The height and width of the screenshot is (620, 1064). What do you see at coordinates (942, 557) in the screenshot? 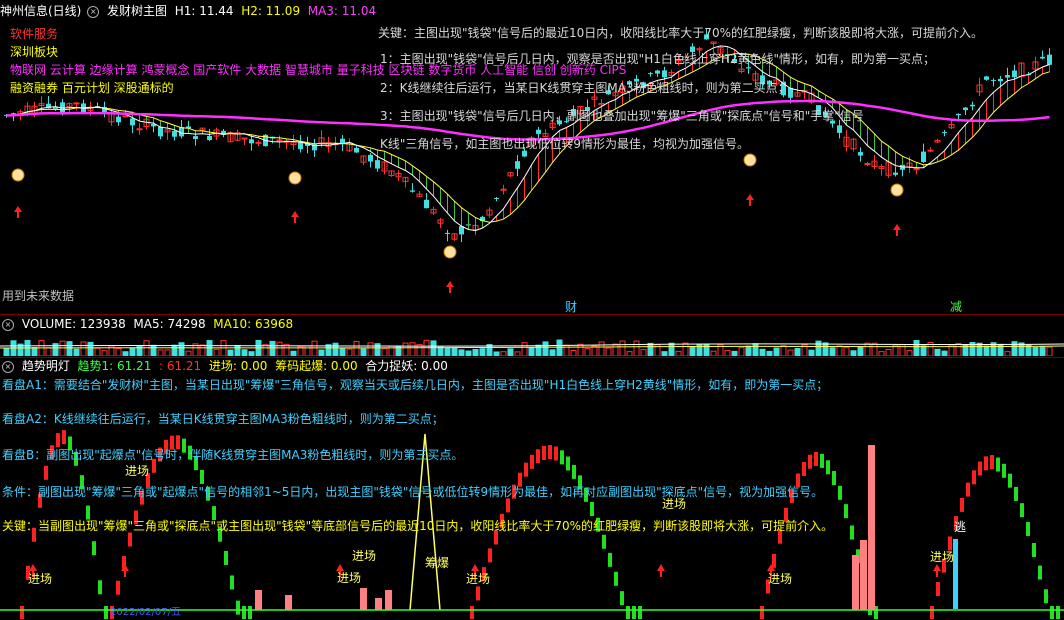
I see `entry-label-8: 进场` at bounding box center [942, 557].